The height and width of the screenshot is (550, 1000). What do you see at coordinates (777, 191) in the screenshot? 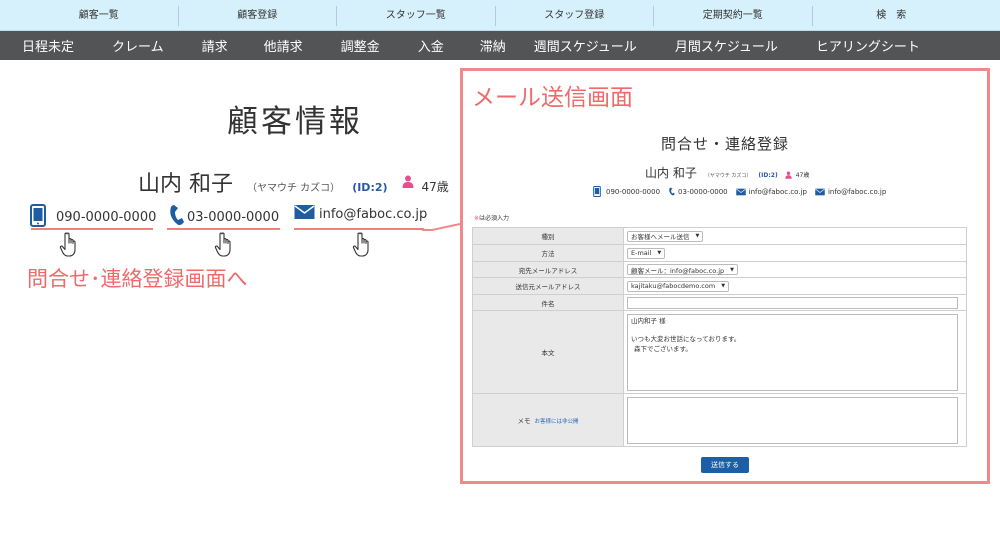
I see `form-email-address-1: info@faboc.co.jp` at bounding box center [777, 191].